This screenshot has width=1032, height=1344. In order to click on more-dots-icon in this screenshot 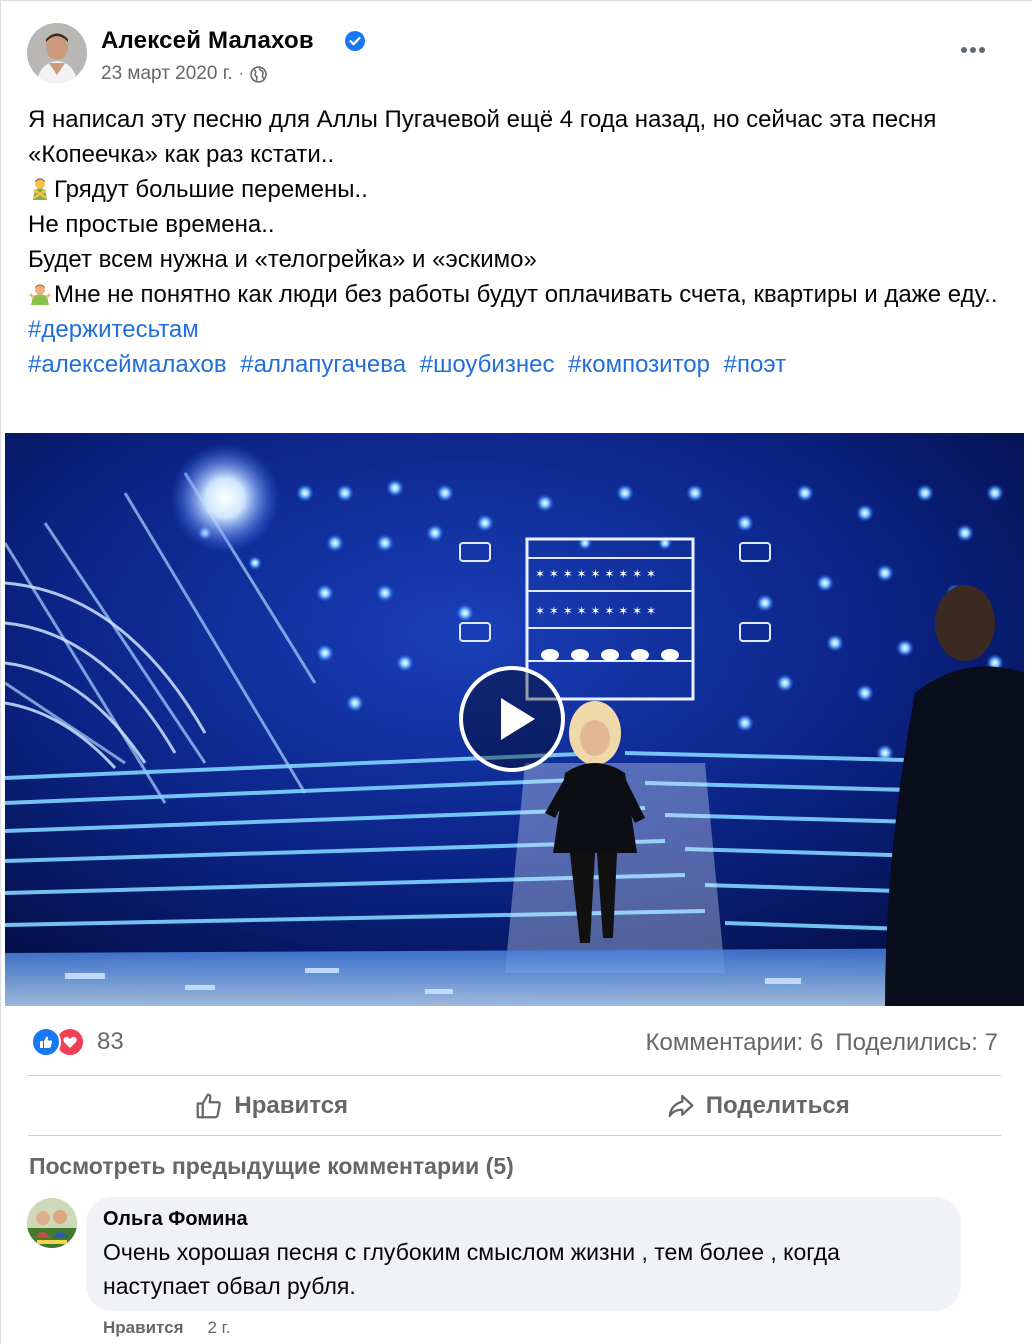, I will do `click(973, 50)`.